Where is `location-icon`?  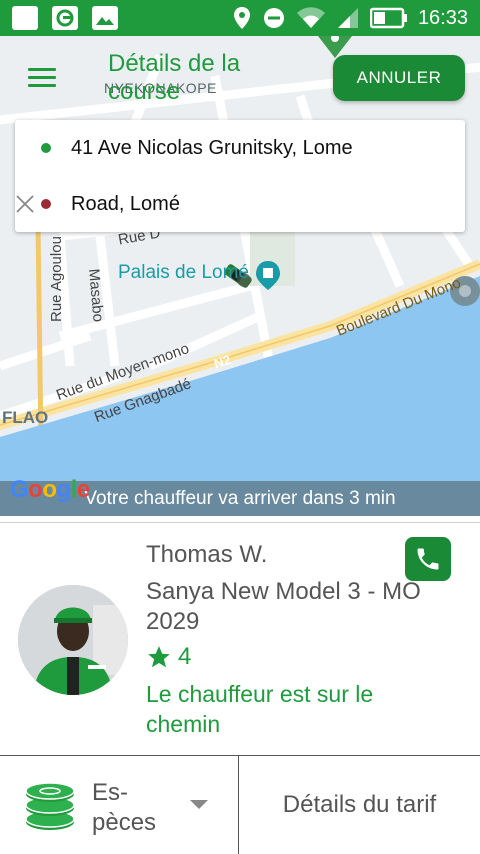 location-icon is located at coordinates (241, 18).